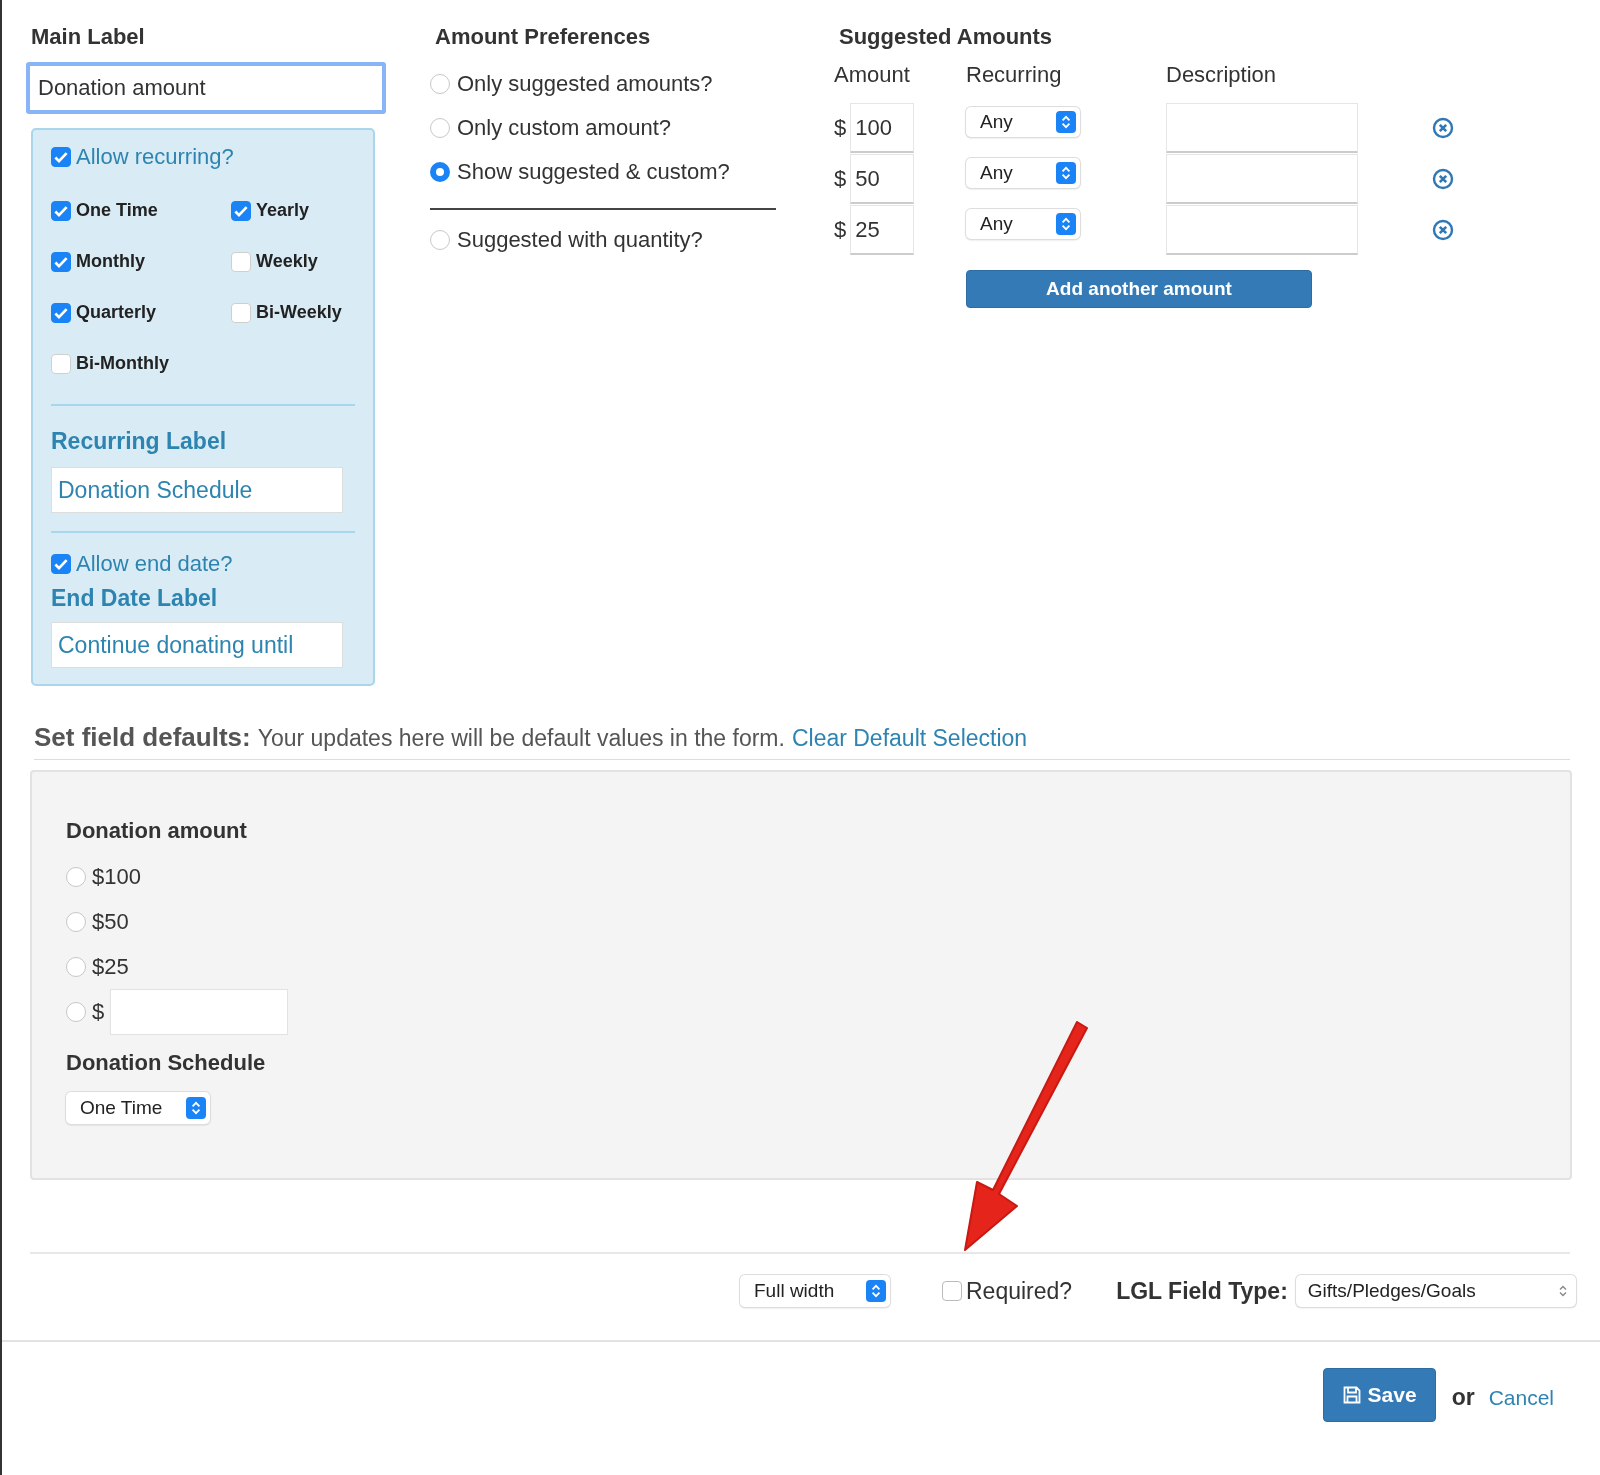  I want to click on main-label-input: Donation amount, so click(206, 88).